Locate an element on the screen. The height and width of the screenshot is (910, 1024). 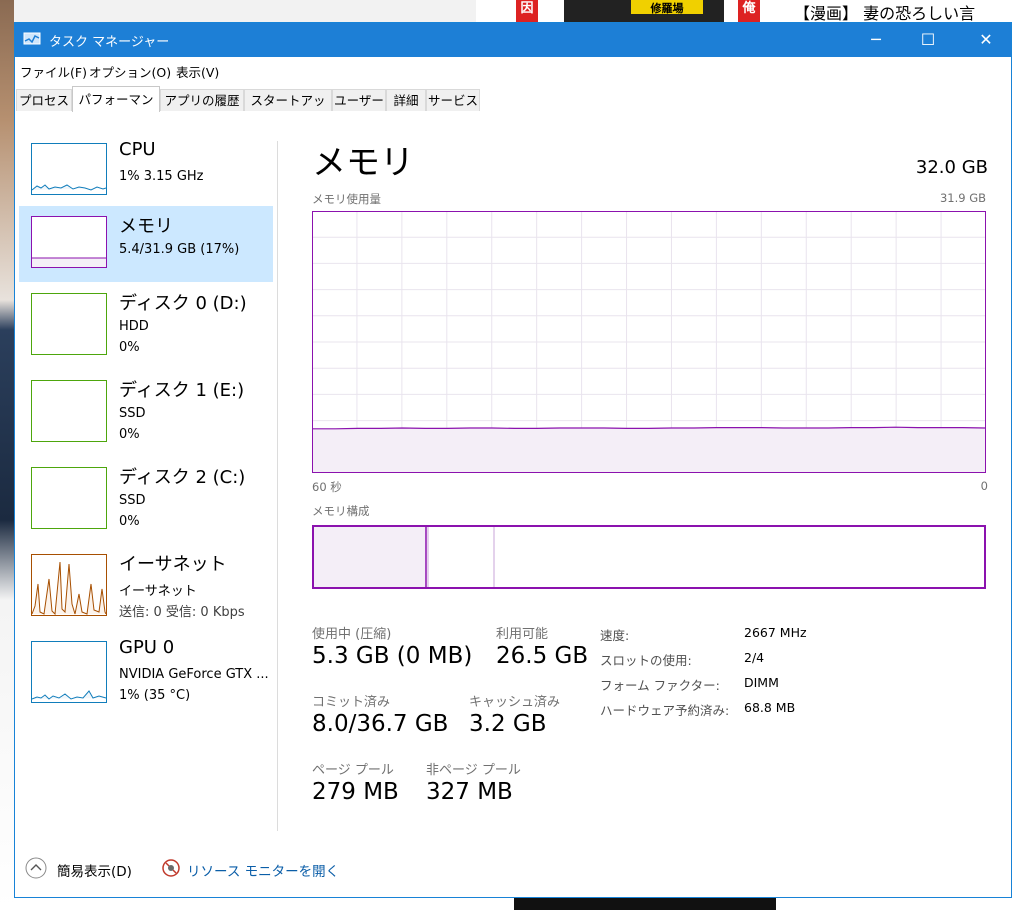
disk2-thumbnail-graph is located at coordinates (69, 498).